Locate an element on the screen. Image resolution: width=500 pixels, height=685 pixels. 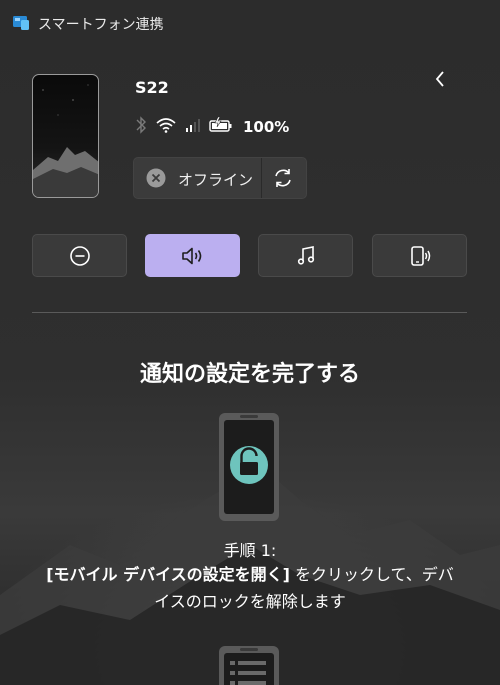
device-thumbnail is located at coordinates (65, 136).